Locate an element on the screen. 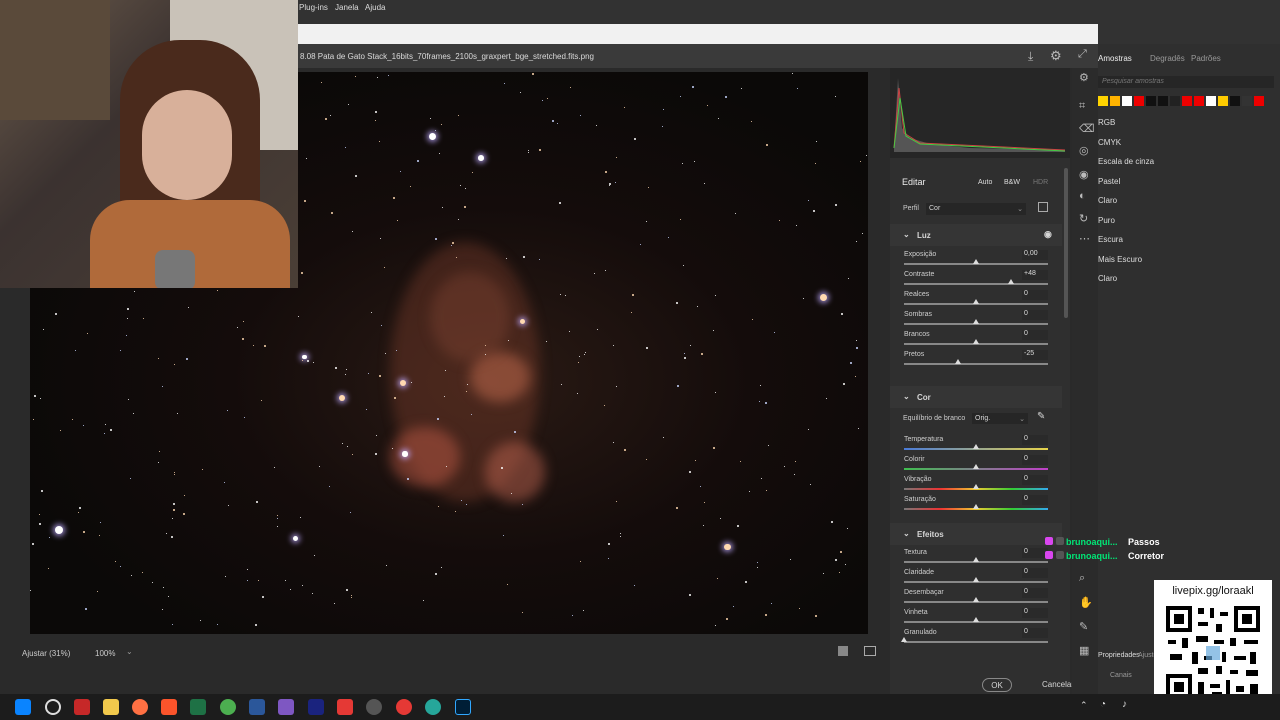  fullscreen-icon: ⤢ is located at coordinates (1082, 54).